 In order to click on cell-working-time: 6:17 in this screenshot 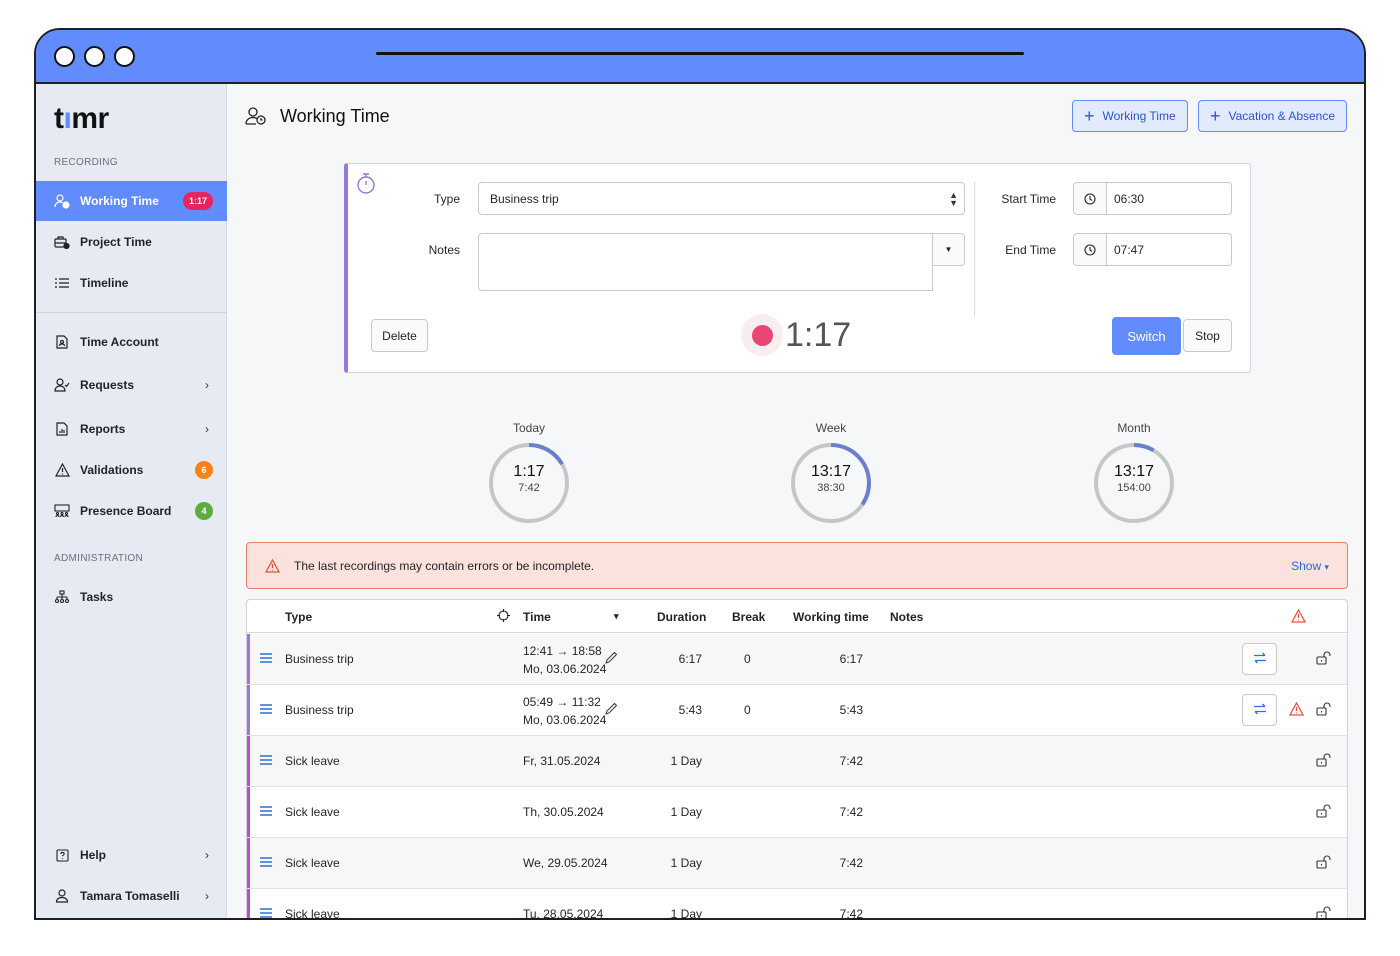, I will do `click(851, 659)`.